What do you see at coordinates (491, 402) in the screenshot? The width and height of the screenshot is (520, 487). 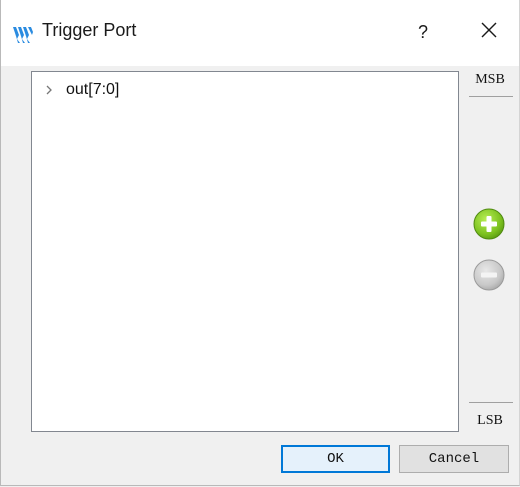 I see `lsb-divider` at bounding box center [491, 402].